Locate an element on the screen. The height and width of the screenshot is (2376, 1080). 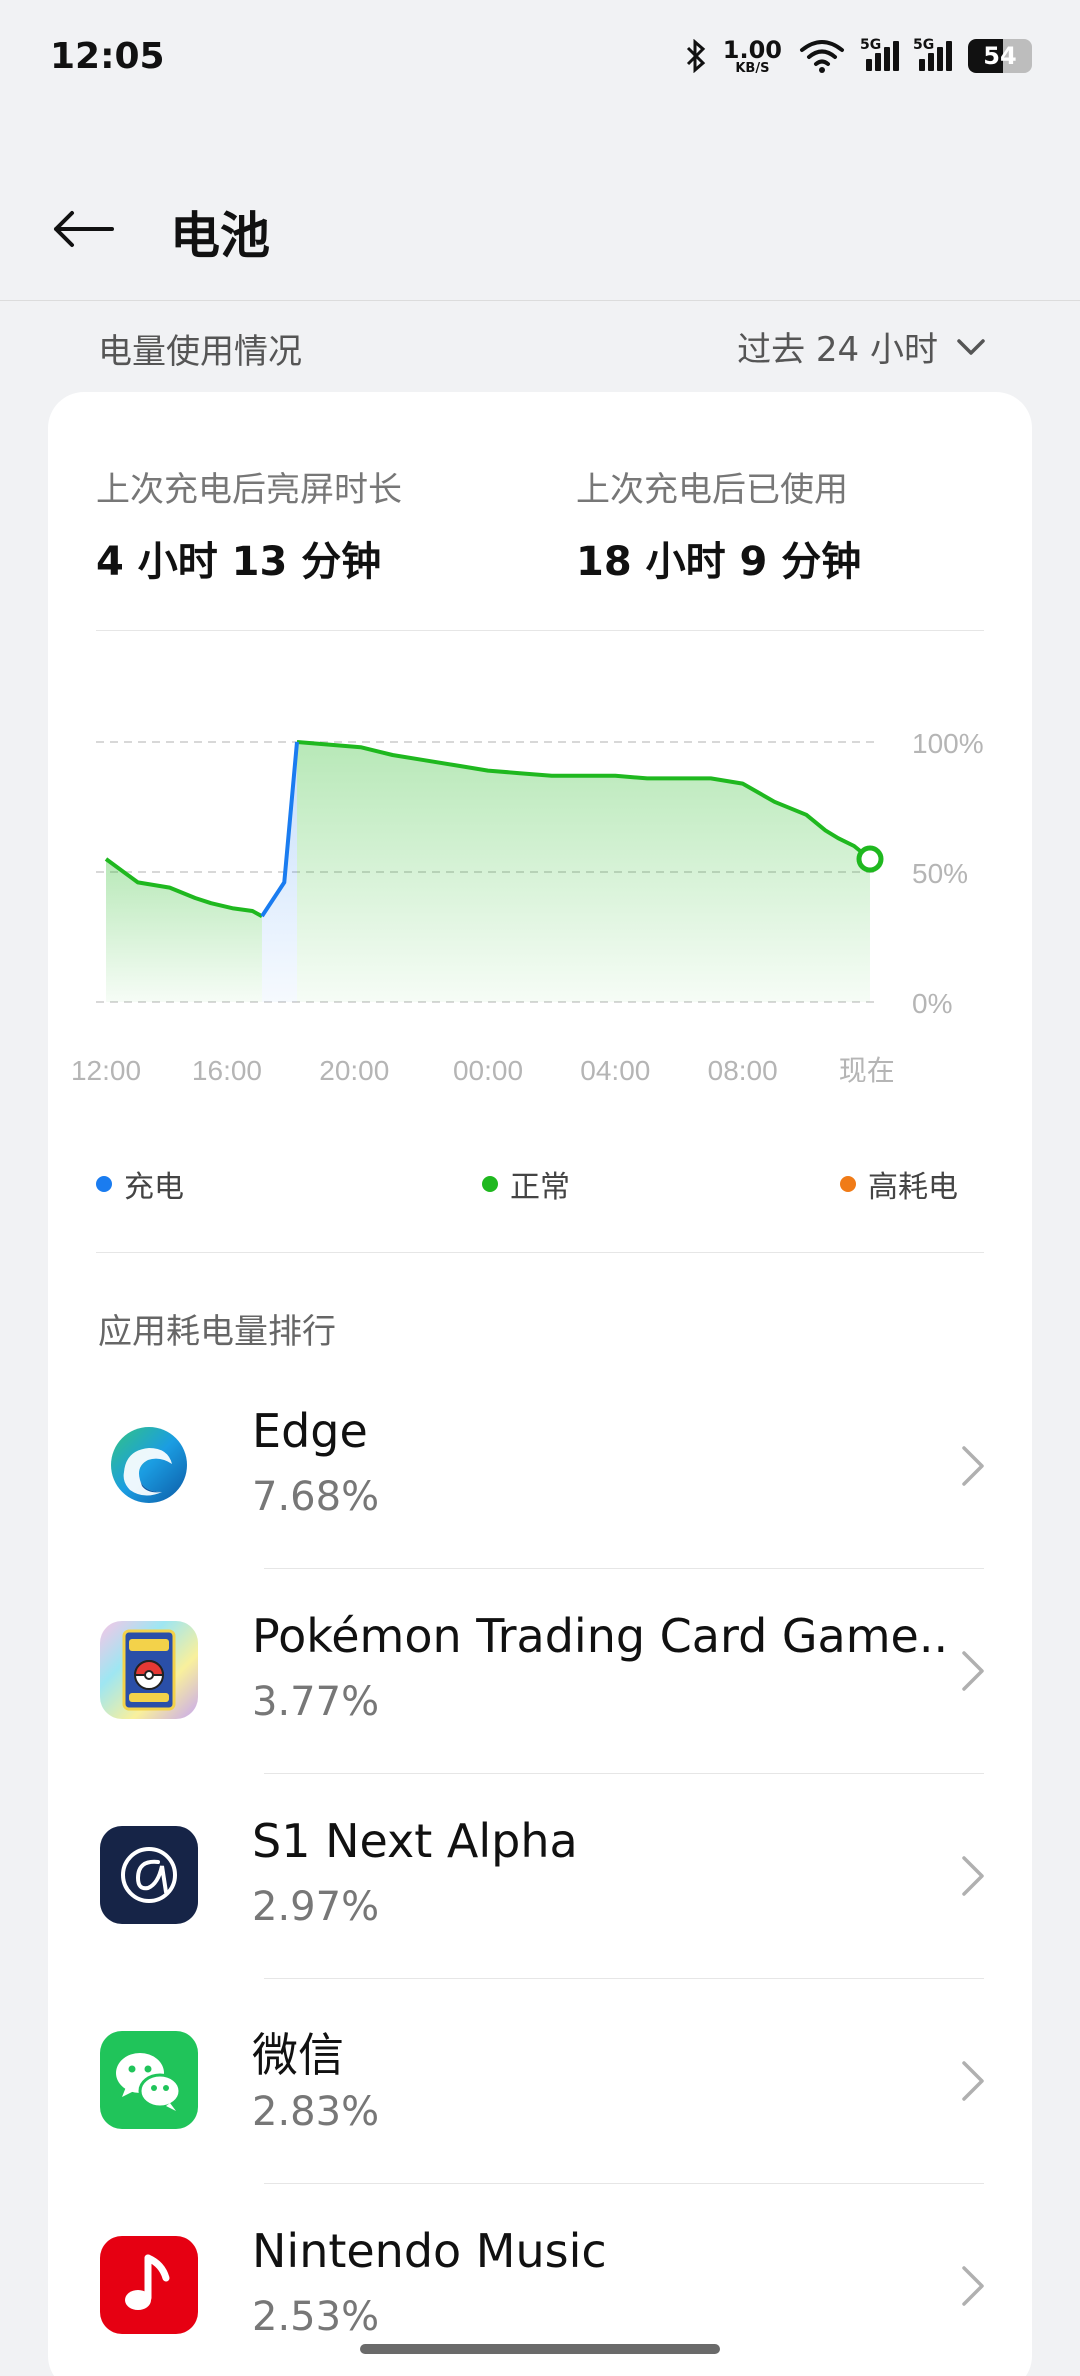
app-percent: 2.97% is located at coordinates (316, 1907).